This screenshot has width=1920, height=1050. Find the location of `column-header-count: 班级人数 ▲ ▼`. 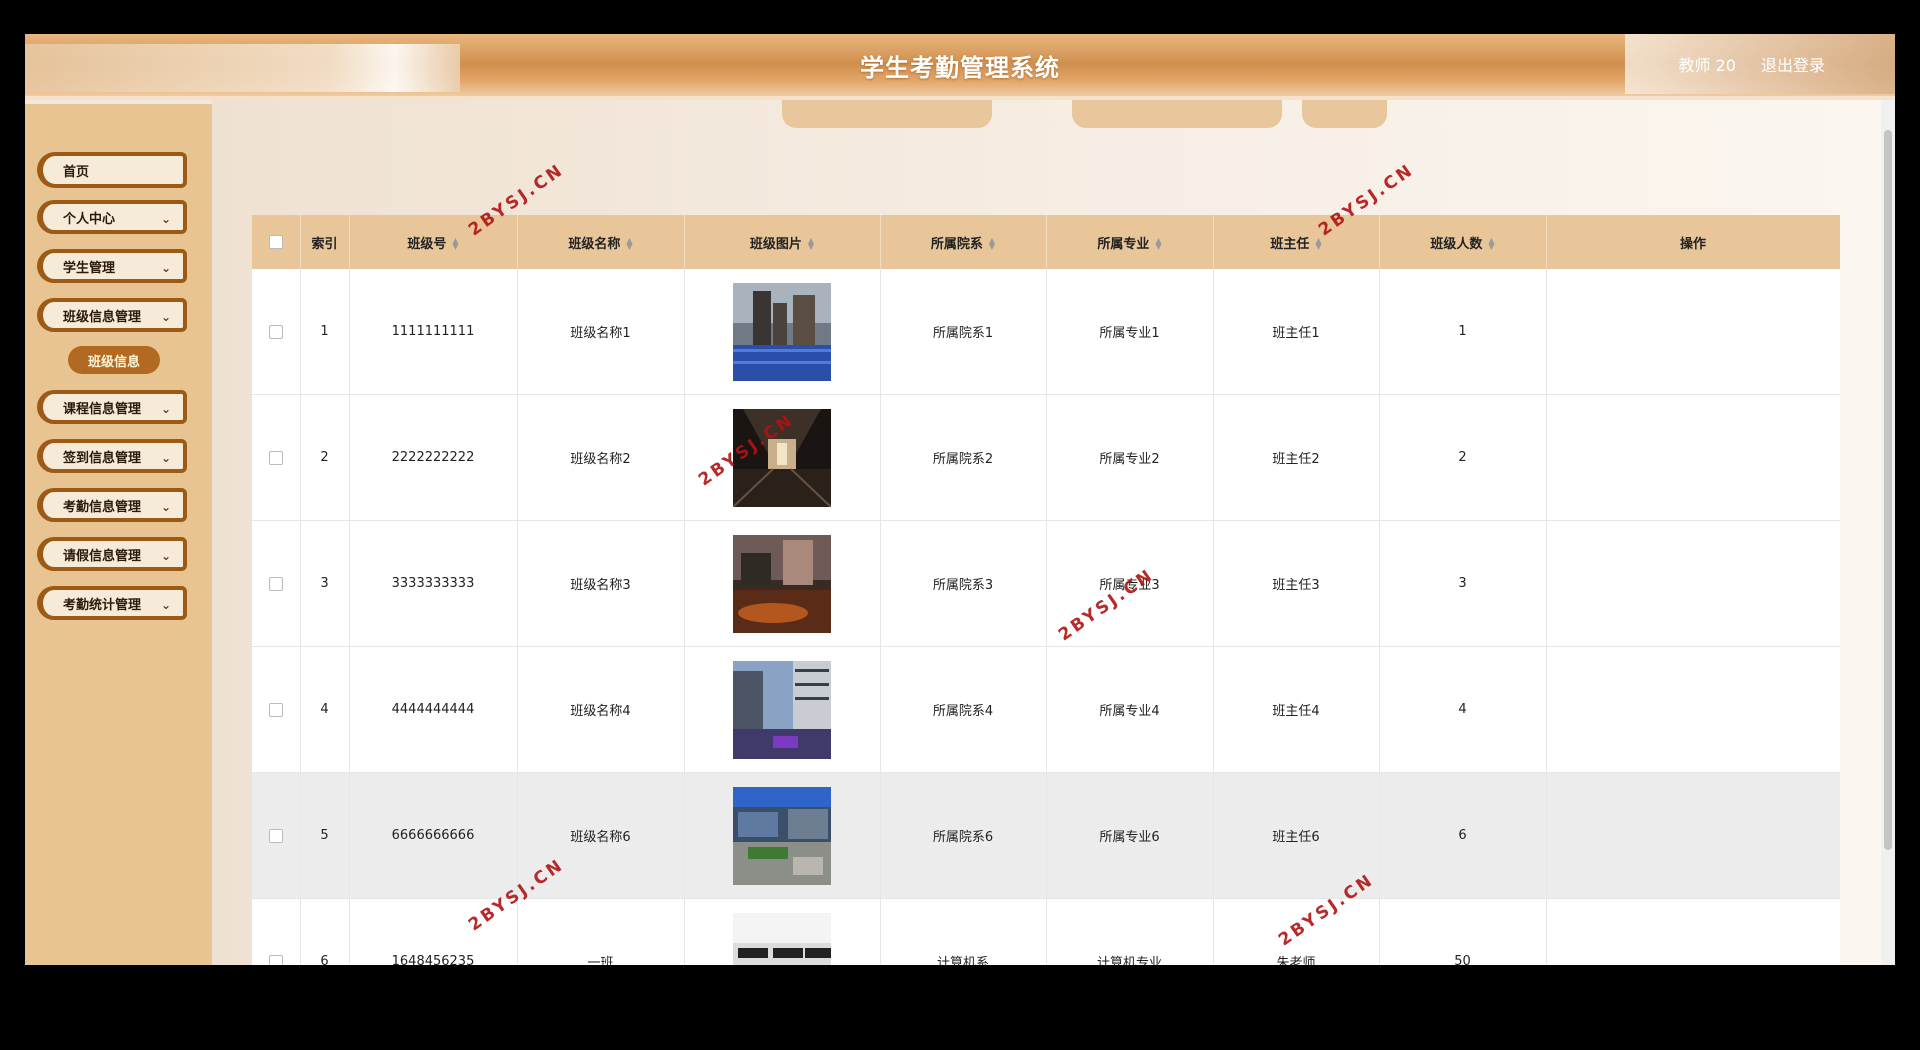

column-header-count: 班级人数 ▲ ▼ is located at coordinates (1463, 242).